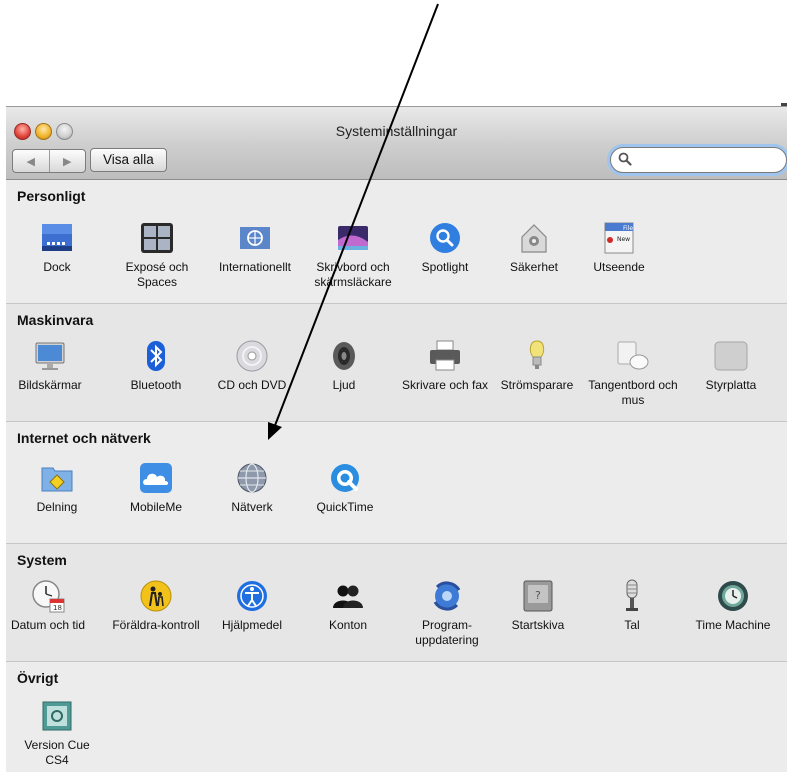 This screenshot has width=787, height=772. What do you see at coordinates (447, 632) in the screenshot?
I see `pane-label: Program-uppdatering` at bounding box center [447, 632].